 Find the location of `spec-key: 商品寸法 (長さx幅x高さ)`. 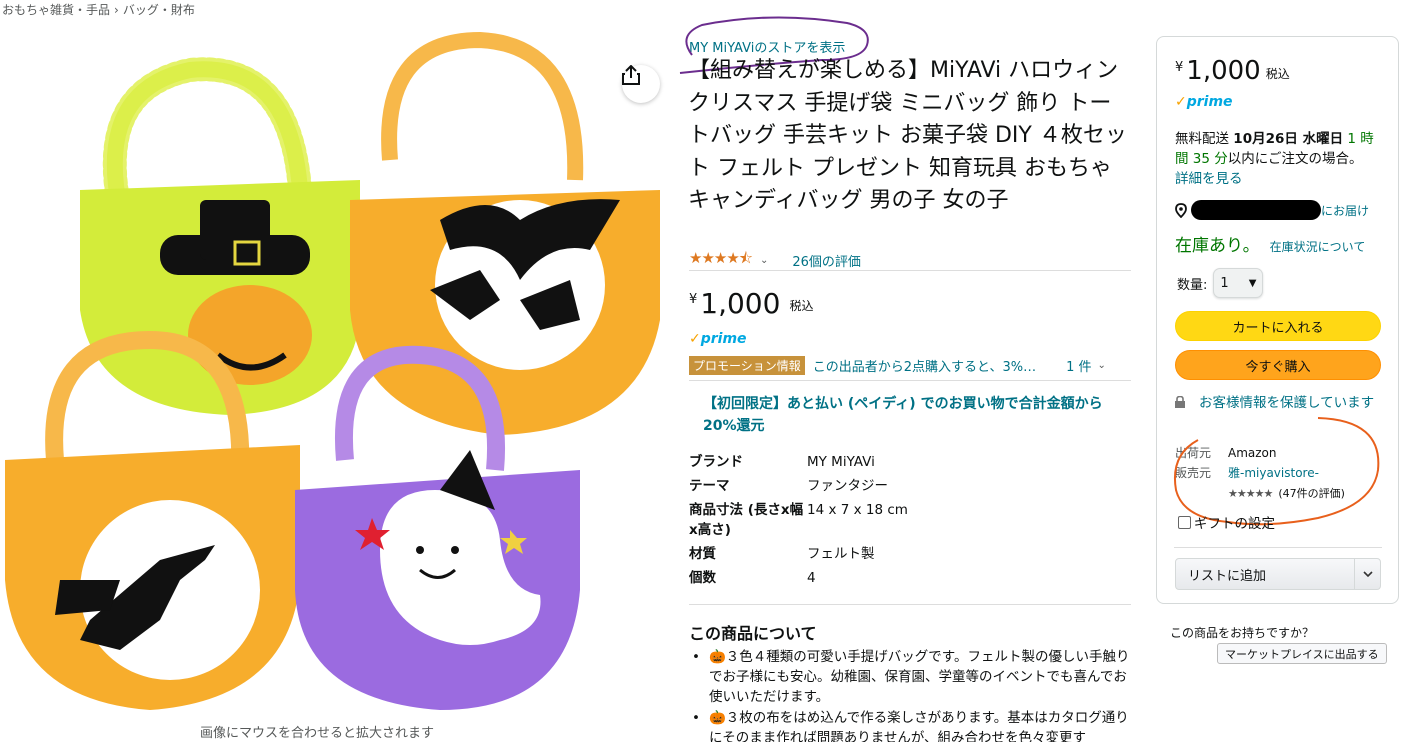

spec-key: 商品寸法 (長さx幅x高さ) is located at coordinates (746, 520).